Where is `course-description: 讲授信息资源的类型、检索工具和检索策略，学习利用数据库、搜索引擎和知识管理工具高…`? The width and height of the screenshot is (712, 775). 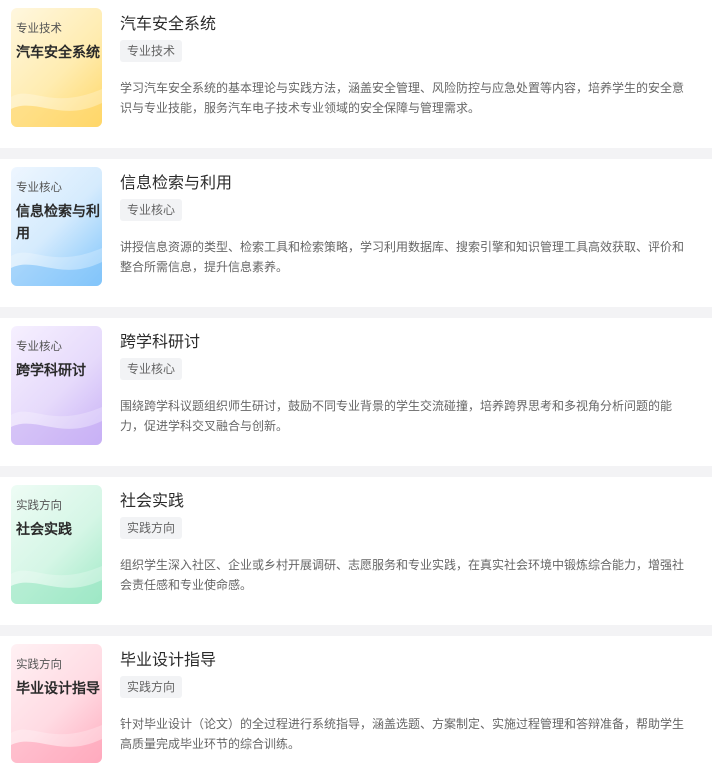 course-description: 讲授信息资源的类型、检索工具和检索策略，学习利用数据库、搜索引擎和知识管理工具高… is located at coordinates (402, 257).